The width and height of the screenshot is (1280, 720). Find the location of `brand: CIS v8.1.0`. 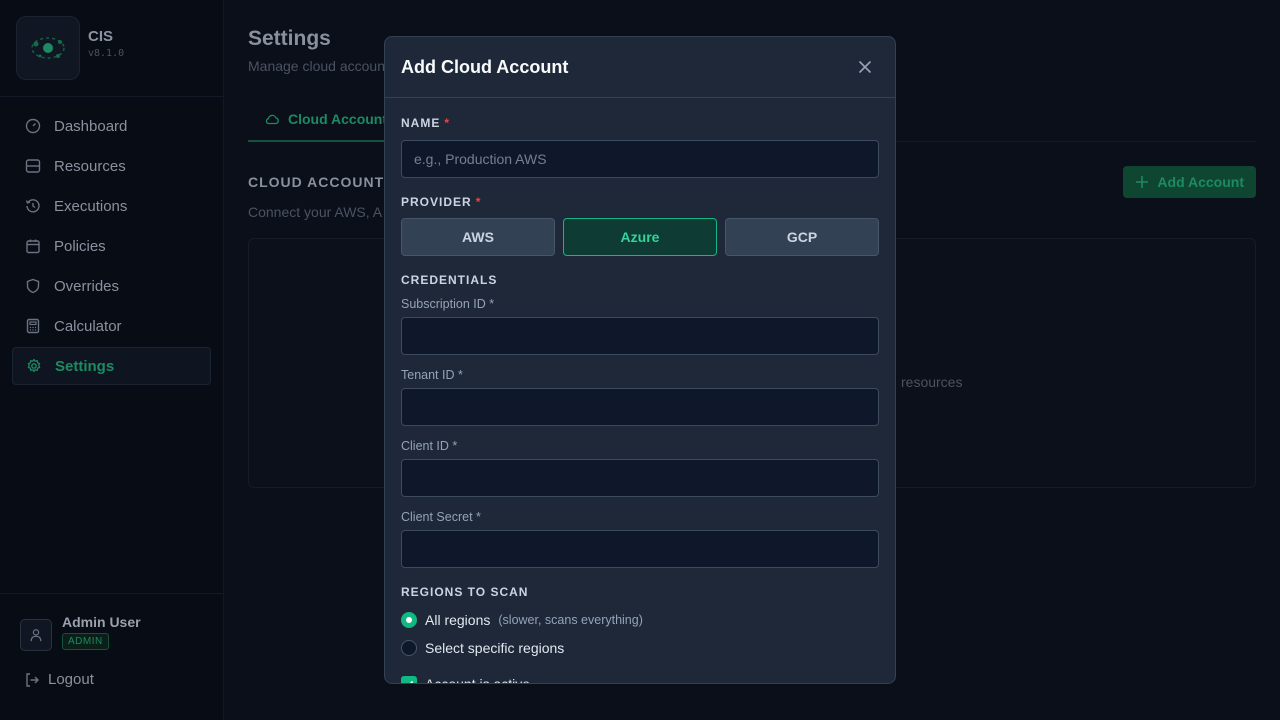

brand: CIS v8.1.0 is located at coordinates (111, 48).